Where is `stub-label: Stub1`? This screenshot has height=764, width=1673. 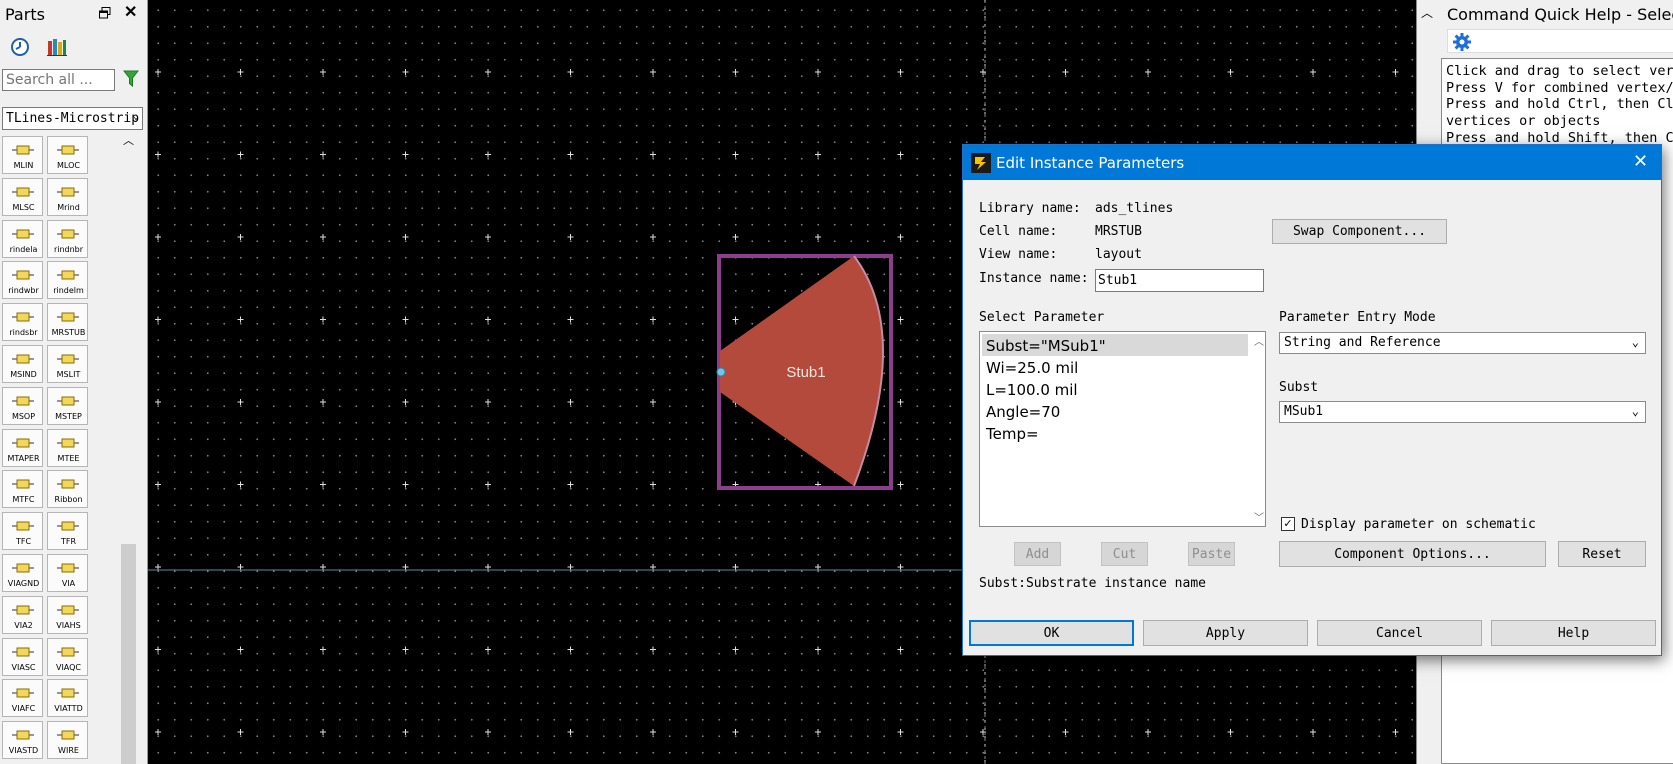
stub-label: Stub1 is located at coordinates (805, 372).